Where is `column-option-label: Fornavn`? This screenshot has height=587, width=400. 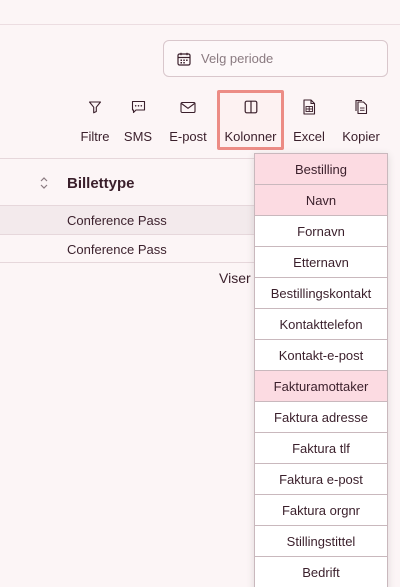 column-option-label: Fornavn is located at coordinates (321, 231).